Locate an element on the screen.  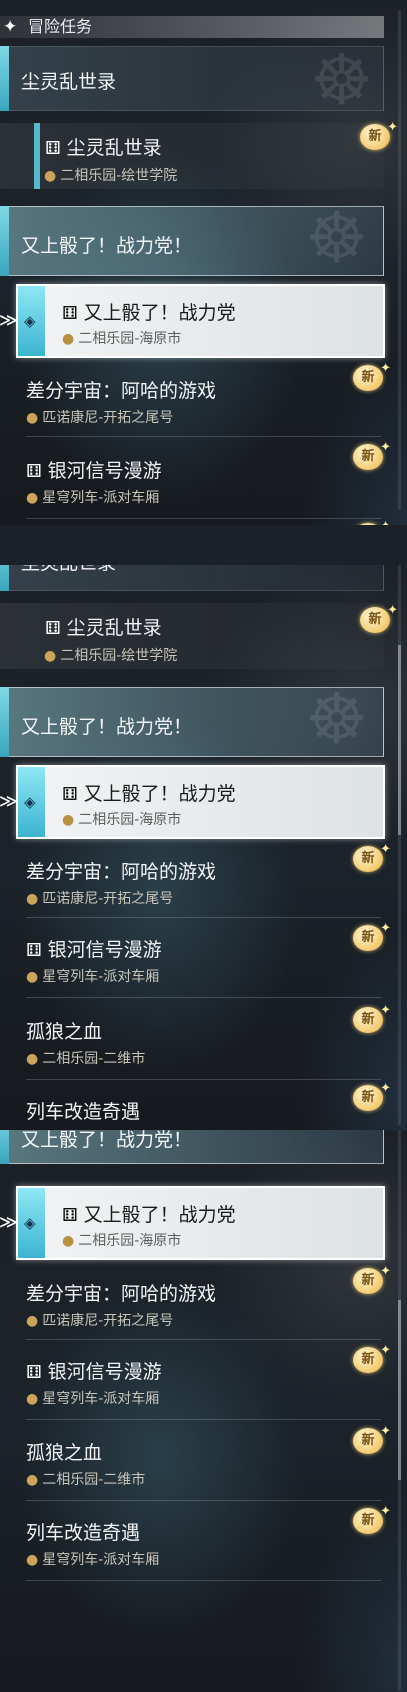
quest-item: 列车改造奇遇 ● 星穹列车-派对车厢 is located at coordinates (192, 1541).